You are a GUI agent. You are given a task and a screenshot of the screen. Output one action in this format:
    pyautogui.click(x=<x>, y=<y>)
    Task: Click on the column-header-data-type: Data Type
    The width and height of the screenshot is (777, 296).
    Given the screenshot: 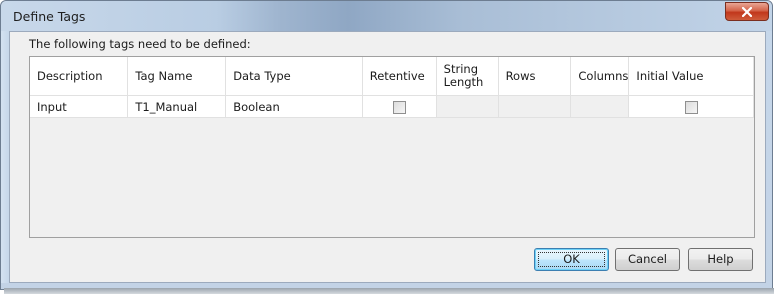 What is the action you would take?
    pyautogui.click(x=294, y=76)
    